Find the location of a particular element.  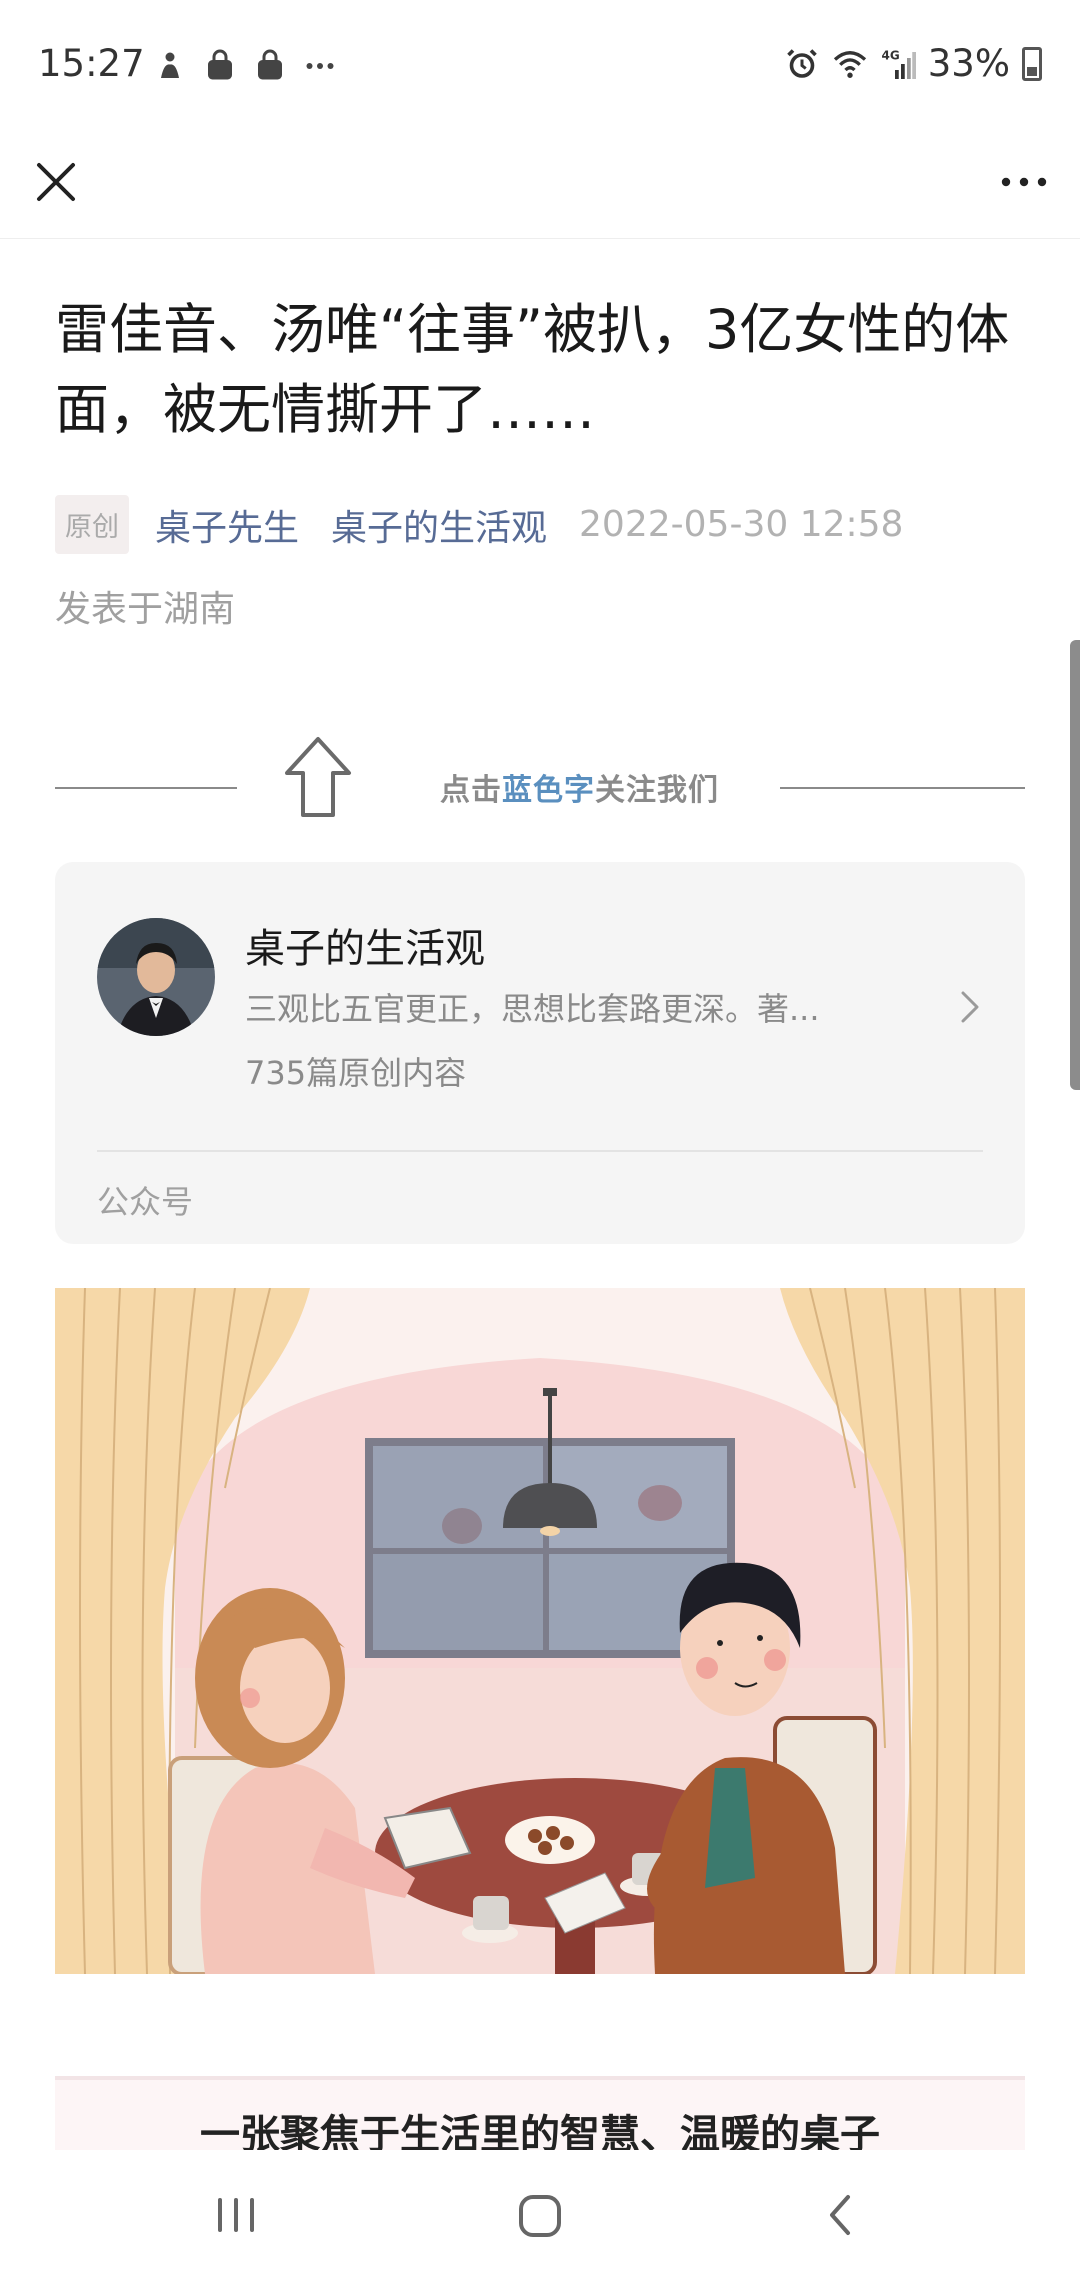

alarm-icon is located at coordinates (801, 63).